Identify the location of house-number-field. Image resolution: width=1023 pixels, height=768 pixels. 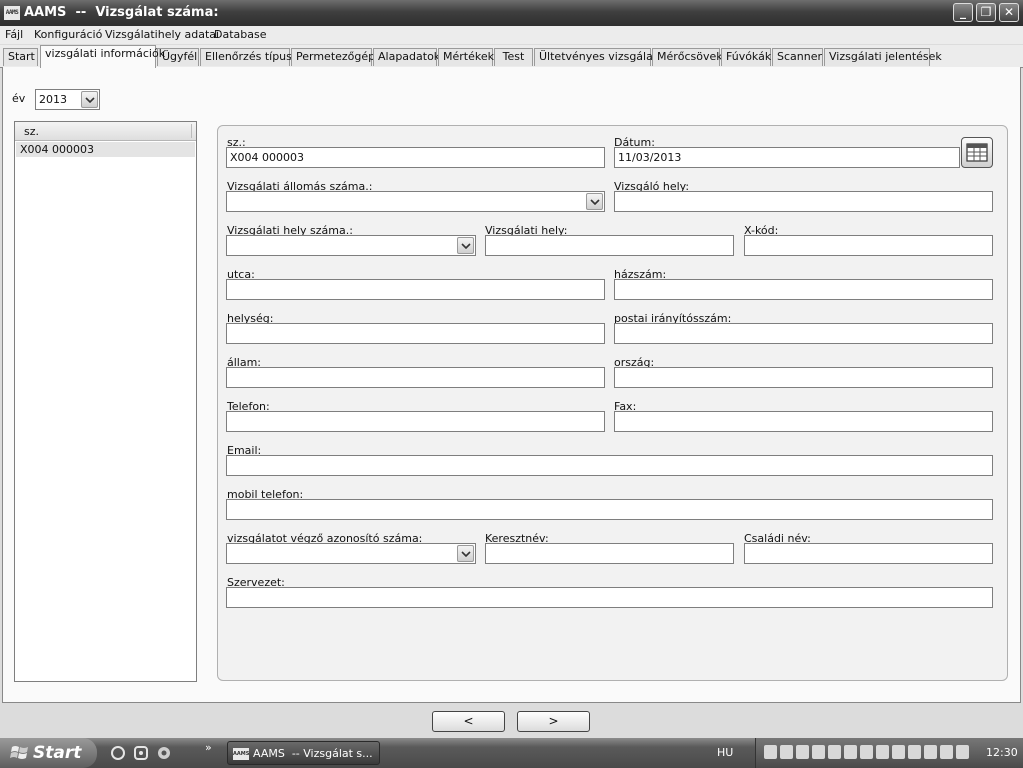
(803, 289).